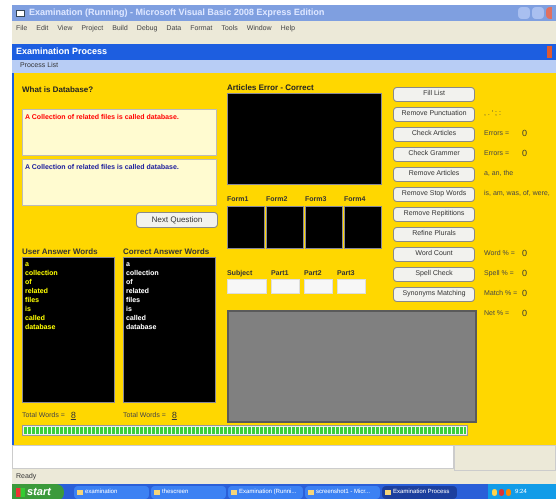 The height and width of the screenshot is (499, 556). What do you see at coordinates (271, 88) in the screenshot?
I see `section-label: Articles Error - Correct` at bounding box center [271, 88].